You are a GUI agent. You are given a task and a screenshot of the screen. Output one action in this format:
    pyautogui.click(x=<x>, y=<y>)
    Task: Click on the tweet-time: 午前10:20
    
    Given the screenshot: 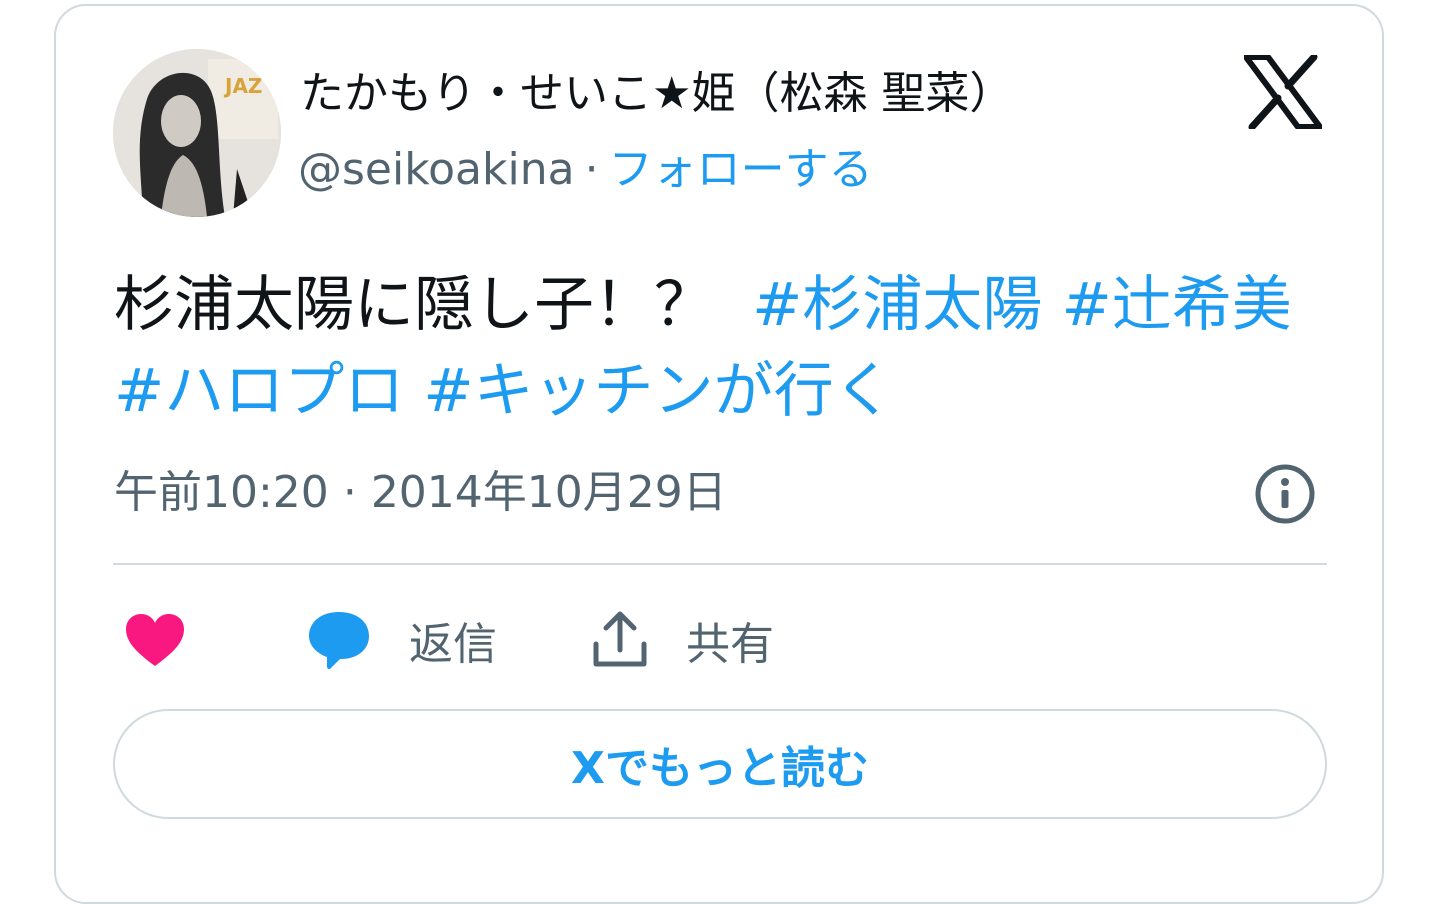 What is the action you would take?
    pyautogui.click(x=221, y=492)
    